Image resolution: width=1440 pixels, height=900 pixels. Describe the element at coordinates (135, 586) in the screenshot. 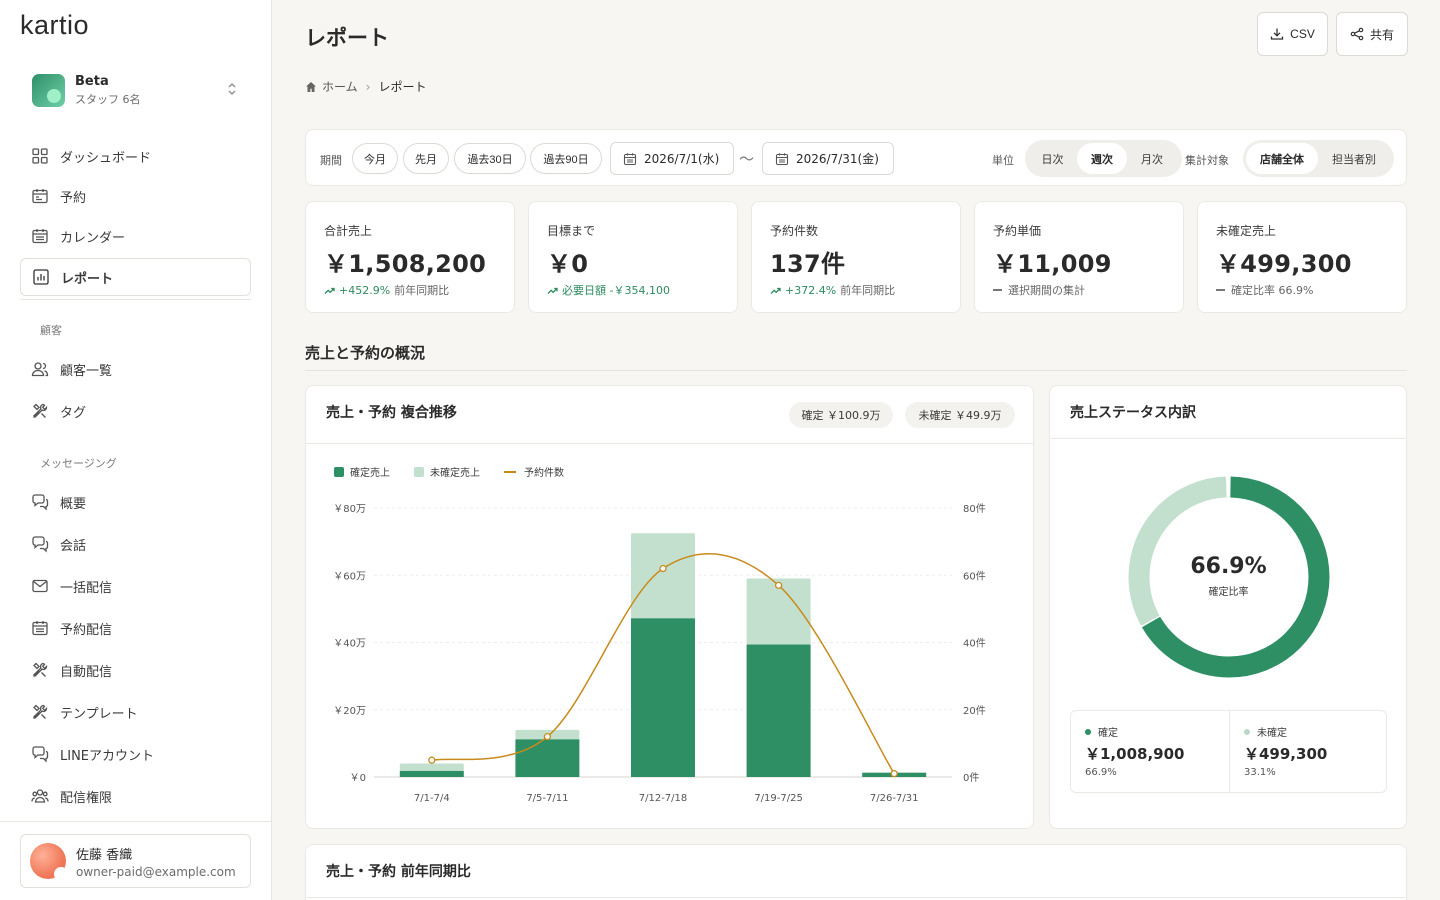

I see `nav-broadcast: 一括配信` at that location.